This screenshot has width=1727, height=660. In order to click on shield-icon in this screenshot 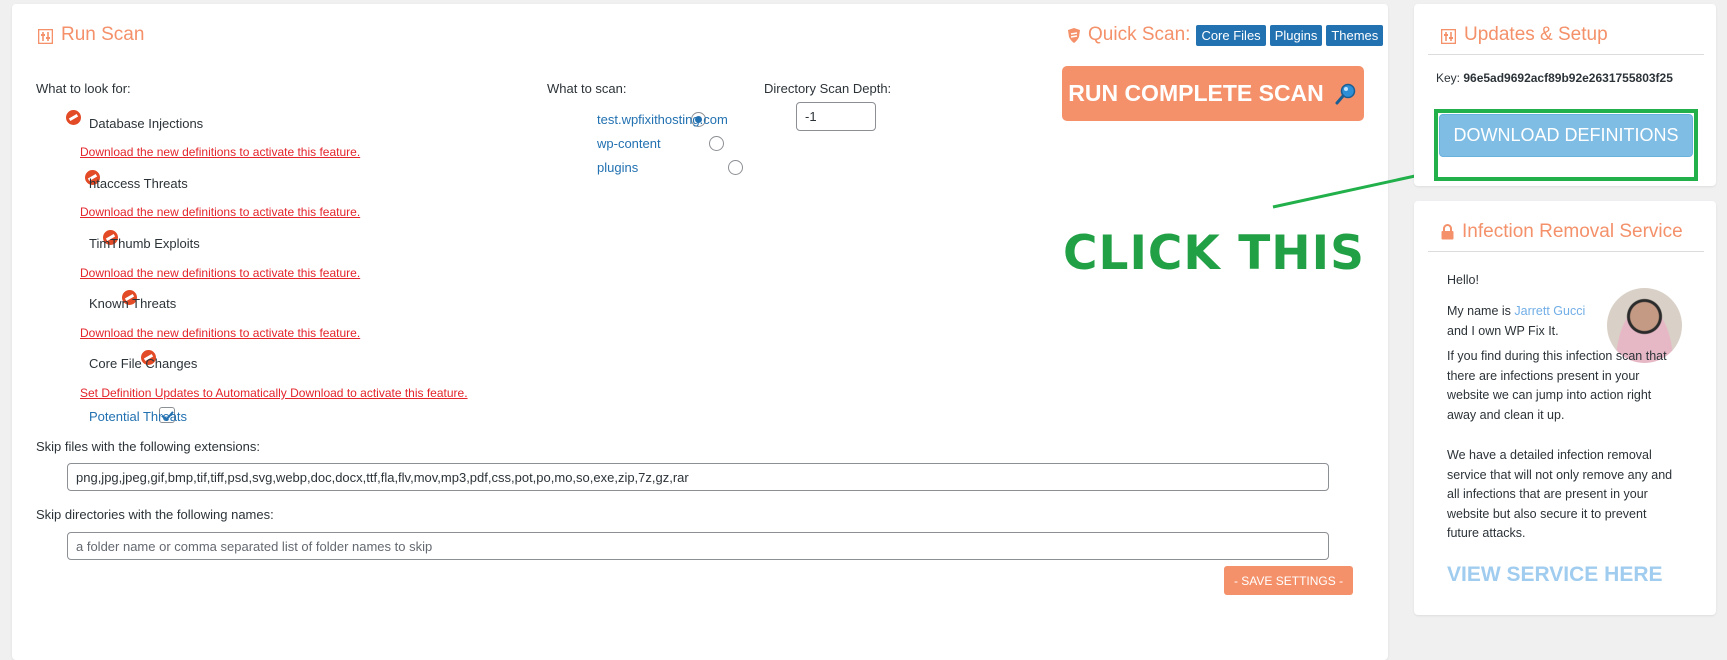, I will do `click(1074, 35)`.